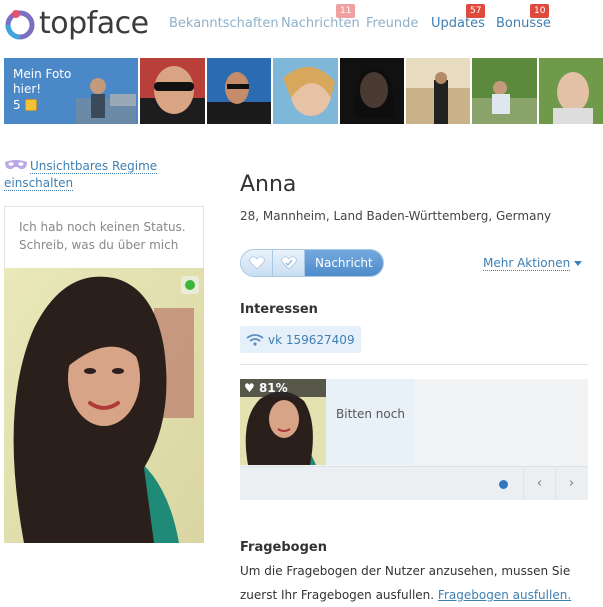 This screenshot has width=603, height=607. What do you see at coordinates (94, 166) in the screenshot?
I see `invisible-mode-link: Unsichtbares Regime` at bounding box center [94, 166].